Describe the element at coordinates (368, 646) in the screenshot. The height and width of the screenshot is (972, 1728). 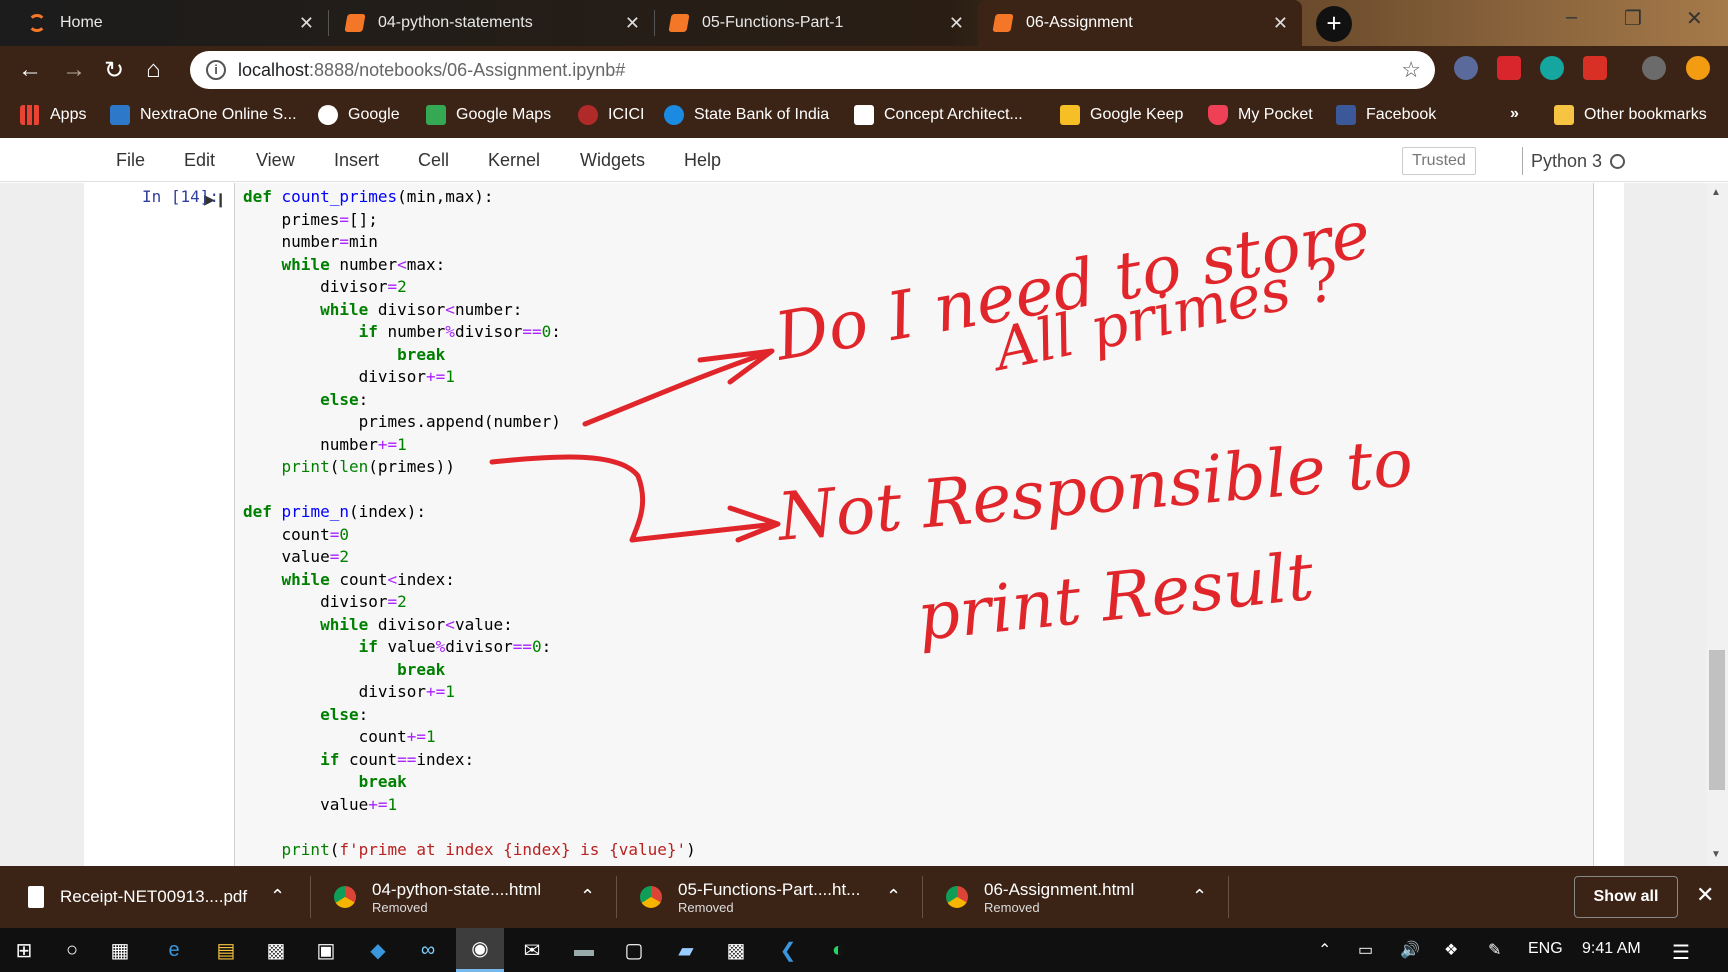
I see `code-token: if` at that location.